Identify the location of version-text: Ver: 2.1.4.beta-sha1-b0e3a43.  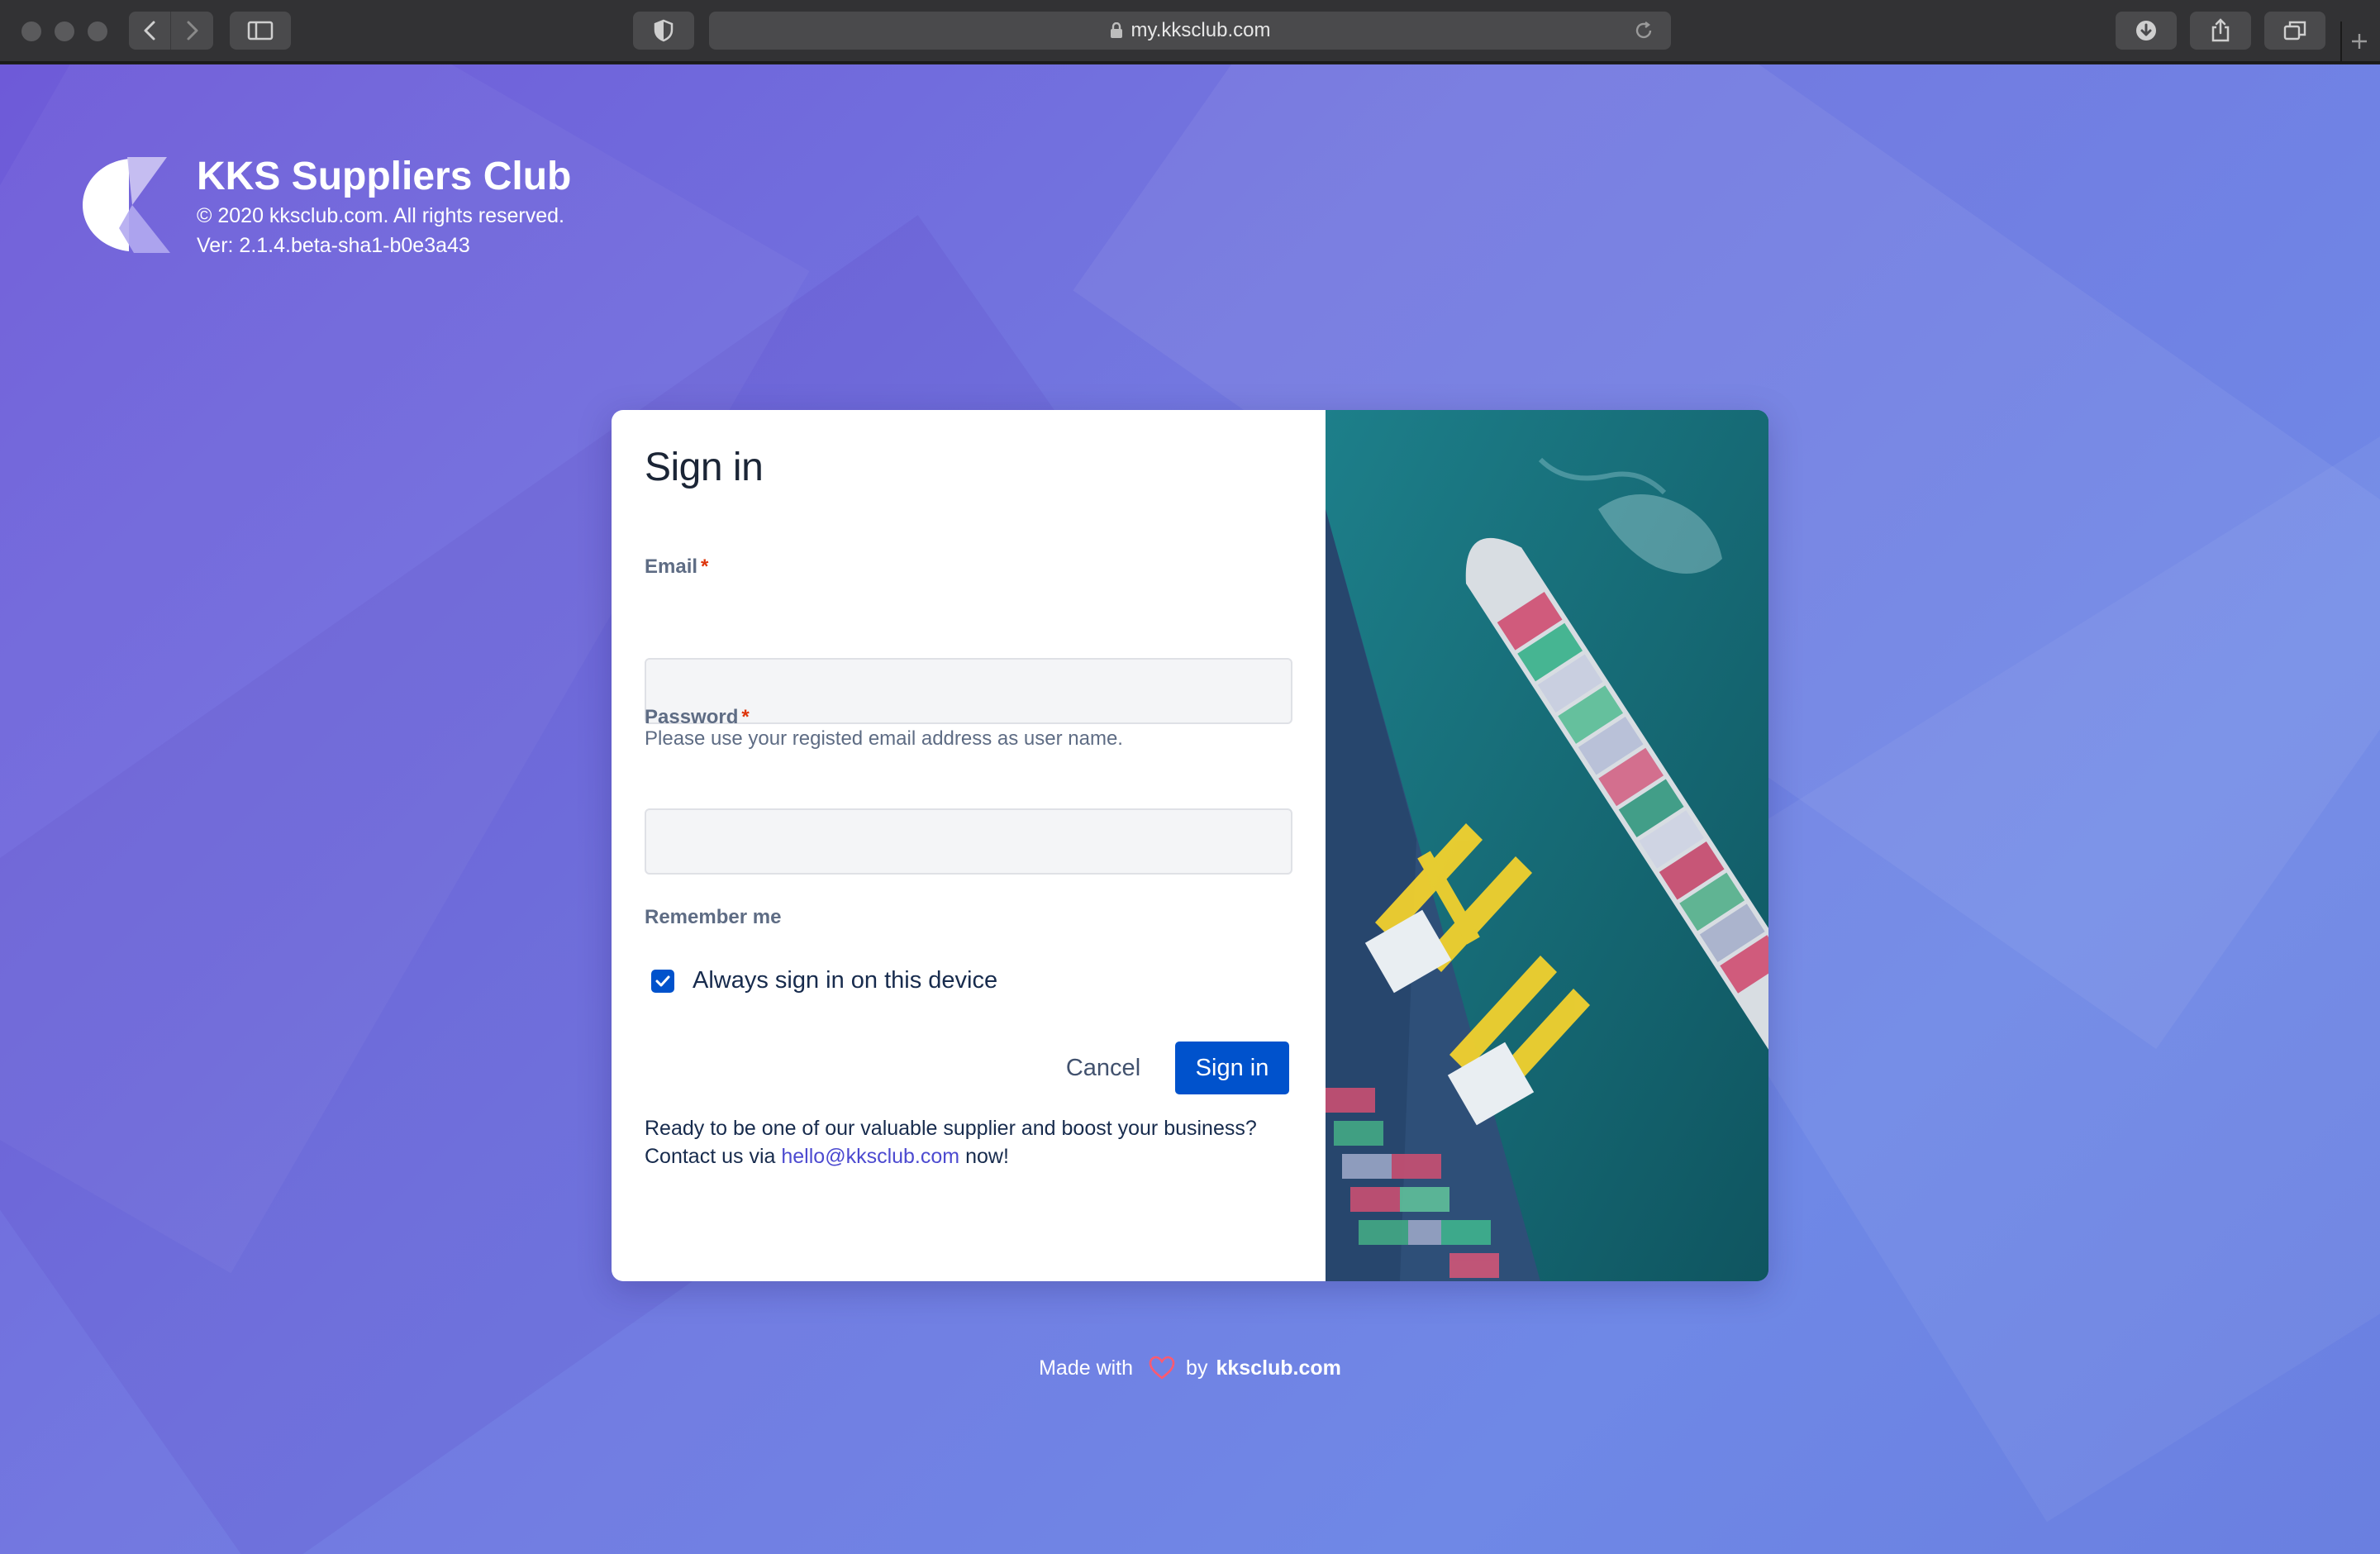
(333, 245).